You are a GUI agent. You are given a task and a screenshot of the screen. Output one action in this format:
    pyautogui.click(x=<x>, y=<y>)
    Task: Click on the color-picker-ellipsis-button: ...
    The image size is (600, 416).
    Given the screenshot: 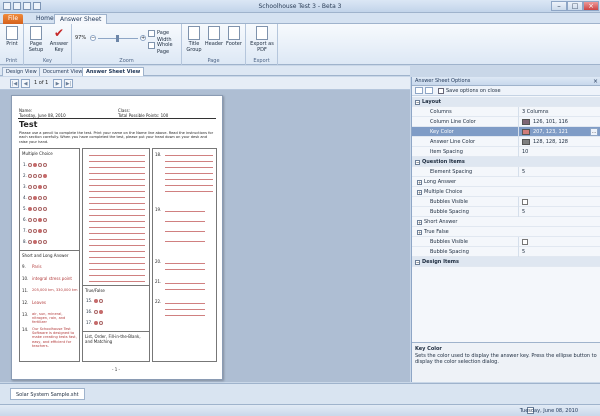 What is the action you would take?
    pyautogui.click(x=594, y=132)
    